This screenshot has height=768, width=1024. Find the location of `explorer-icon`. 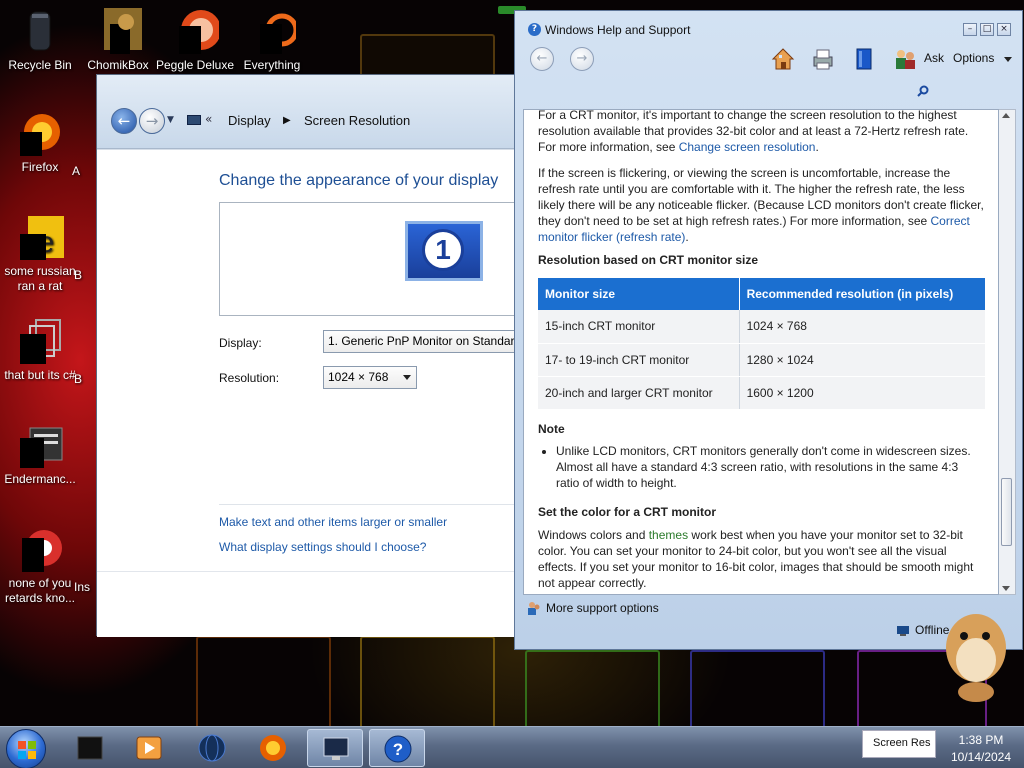

explorer-icon is located at coordinates (90, 748).